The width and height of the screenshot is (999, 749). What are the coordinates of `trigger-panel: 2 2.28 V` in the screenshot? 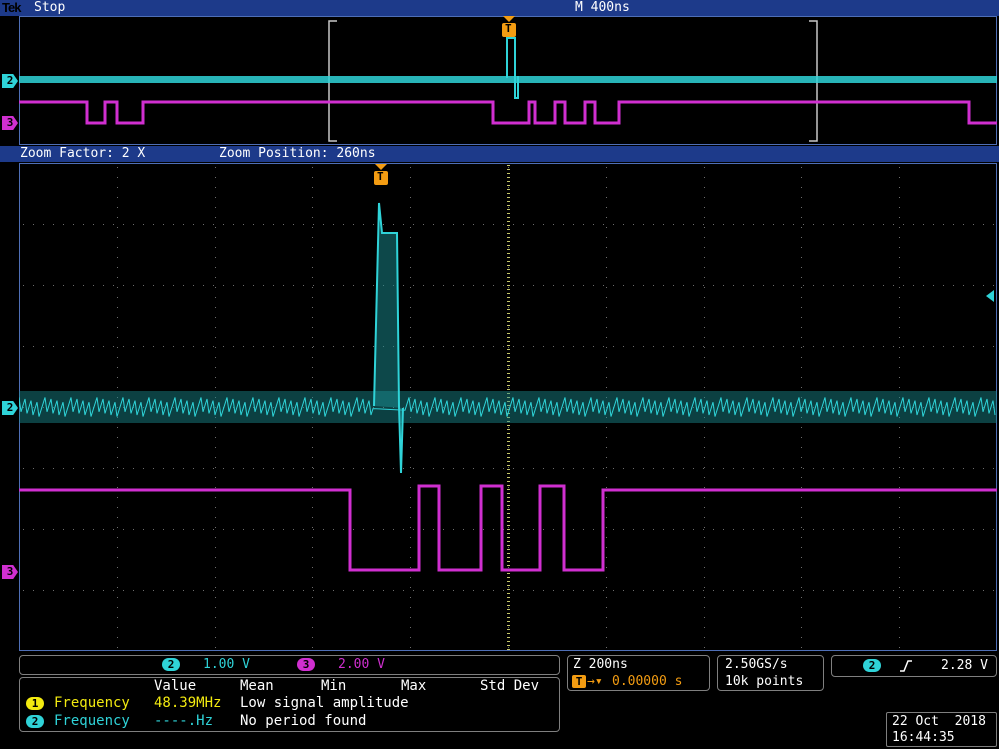 It's located at (914, 666).